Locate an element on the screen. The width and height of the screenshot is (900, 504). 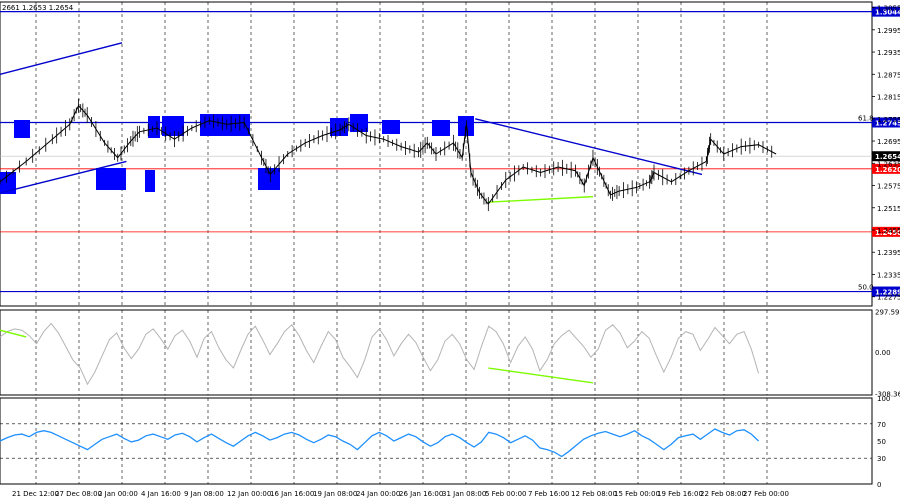
cci-tick-label: 0.00 is located at coordinates (883, 353).